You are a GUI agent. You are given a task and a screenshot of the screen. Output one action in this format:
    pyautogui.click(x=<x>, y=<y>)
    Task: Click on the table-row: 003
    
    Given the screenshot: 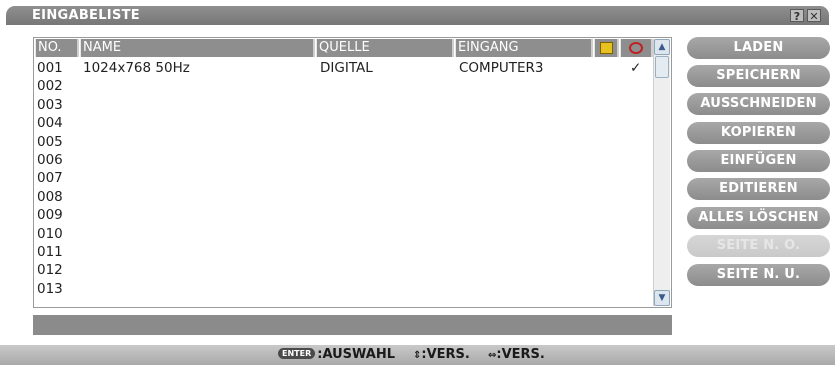 What is the action you would take?
    pyautogui.click(x=344, y=105)
    